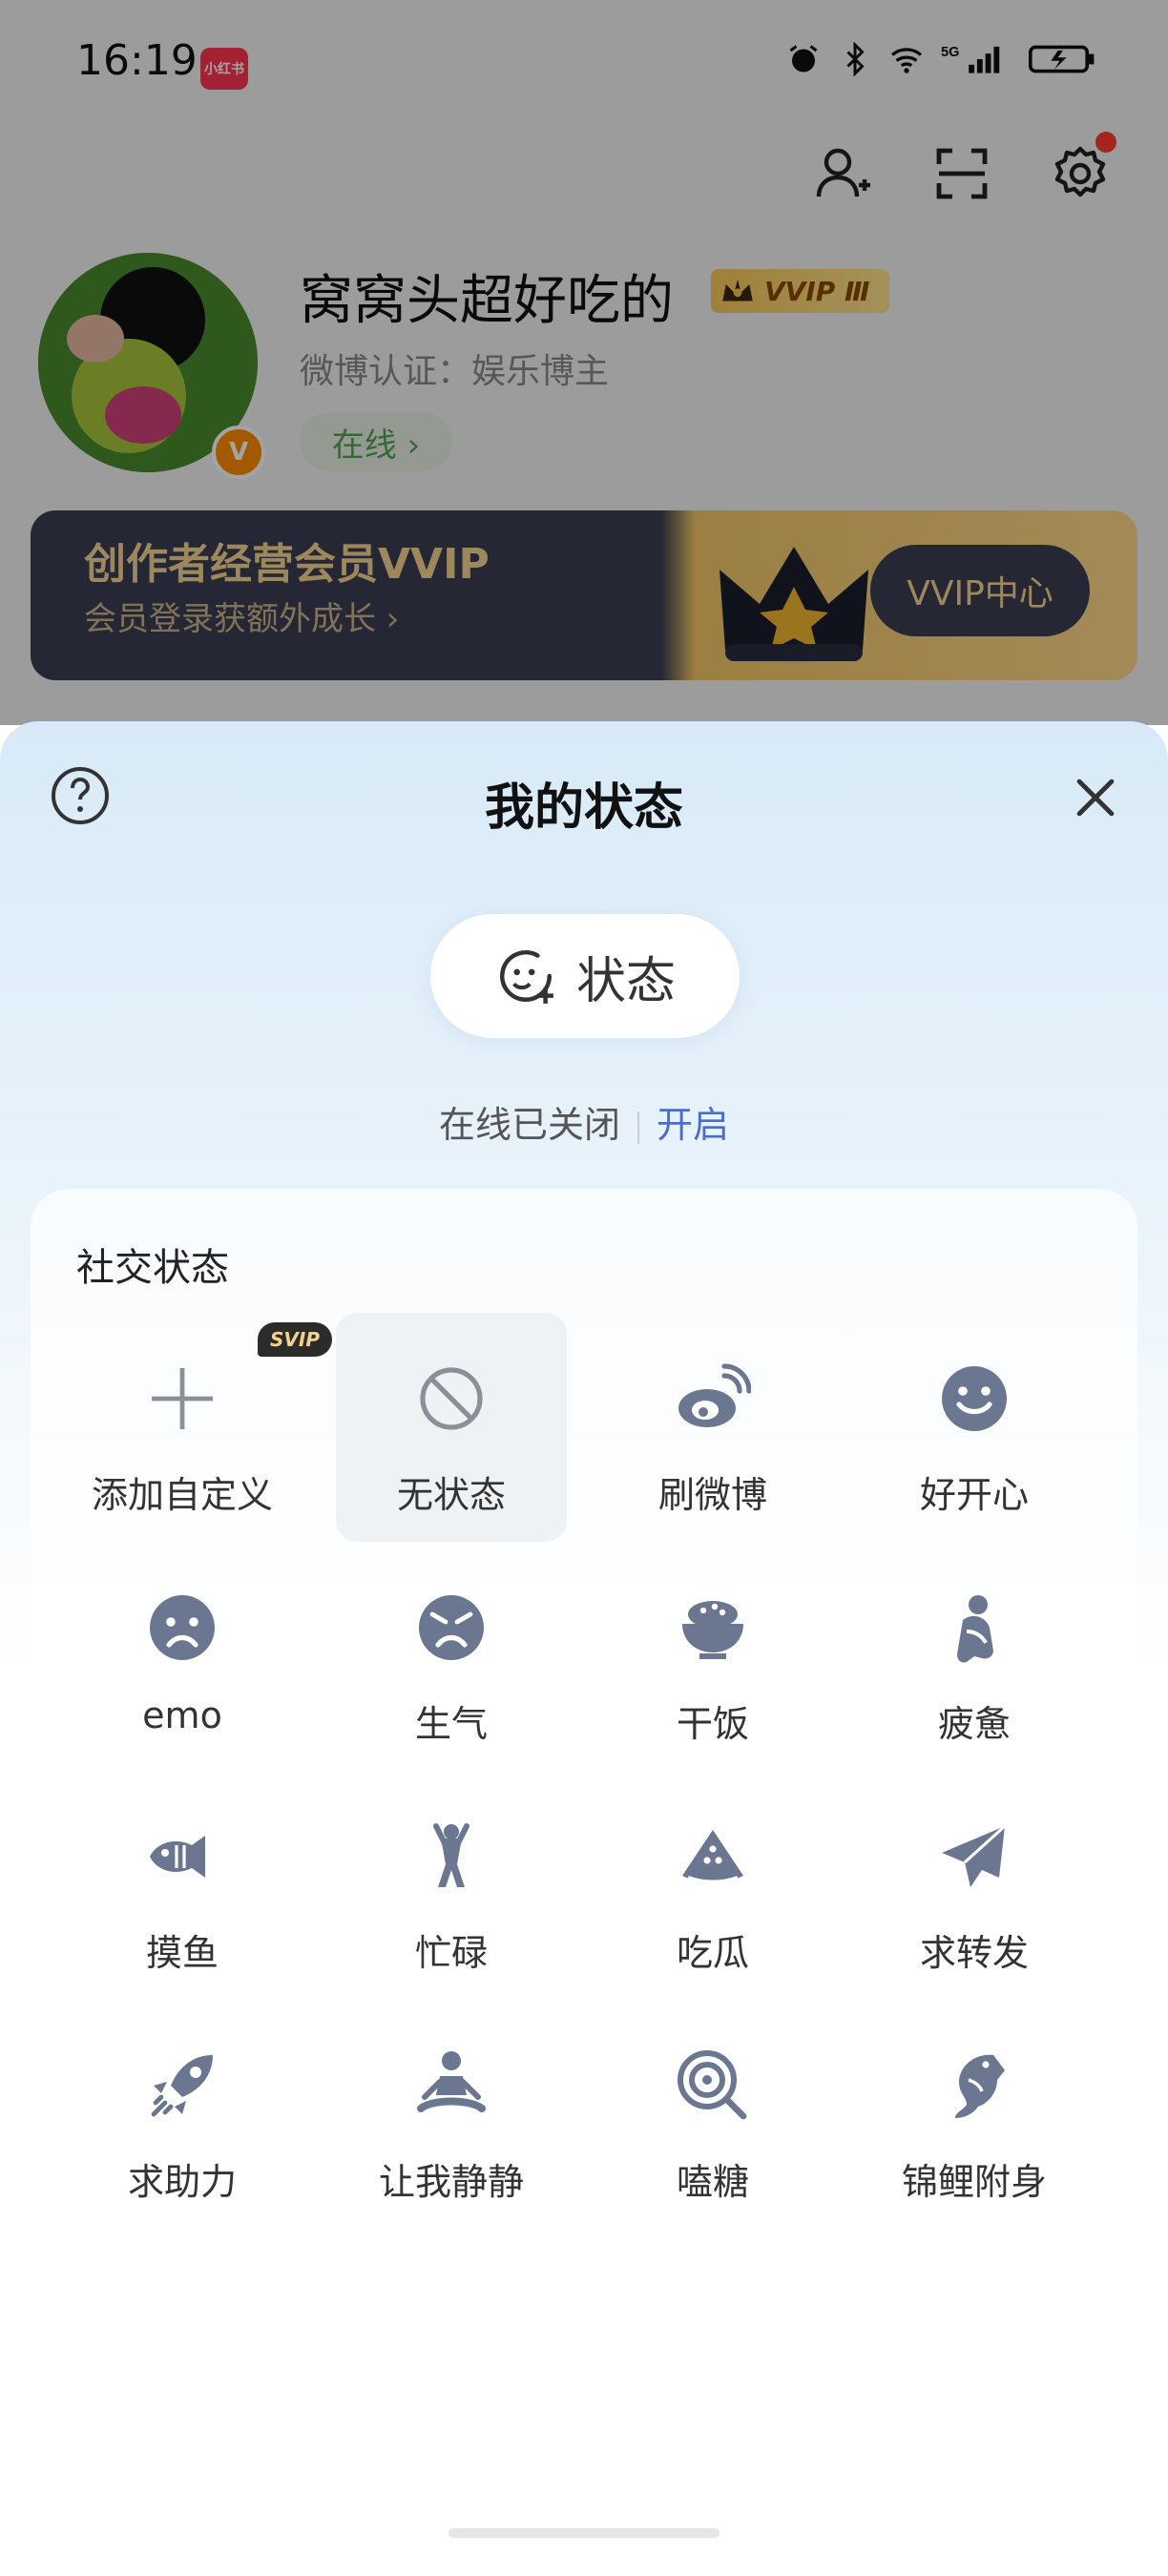 The image size is (1168, 2576). What do you see at coordinates (974, 1855) in the screenshot?
I see `paper-plane-icon` at bounding box center [974, 1855].